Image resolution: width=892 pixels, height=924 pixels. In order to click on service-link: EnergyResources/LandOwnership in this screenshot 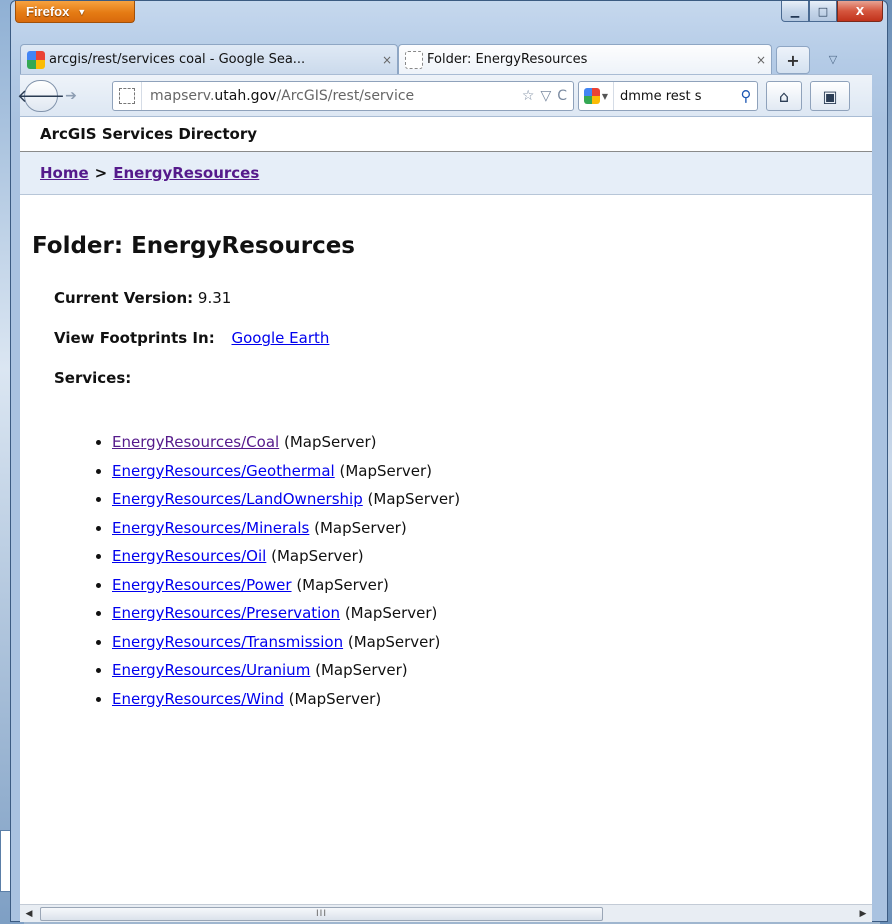, I will do `click(237, 499)`.